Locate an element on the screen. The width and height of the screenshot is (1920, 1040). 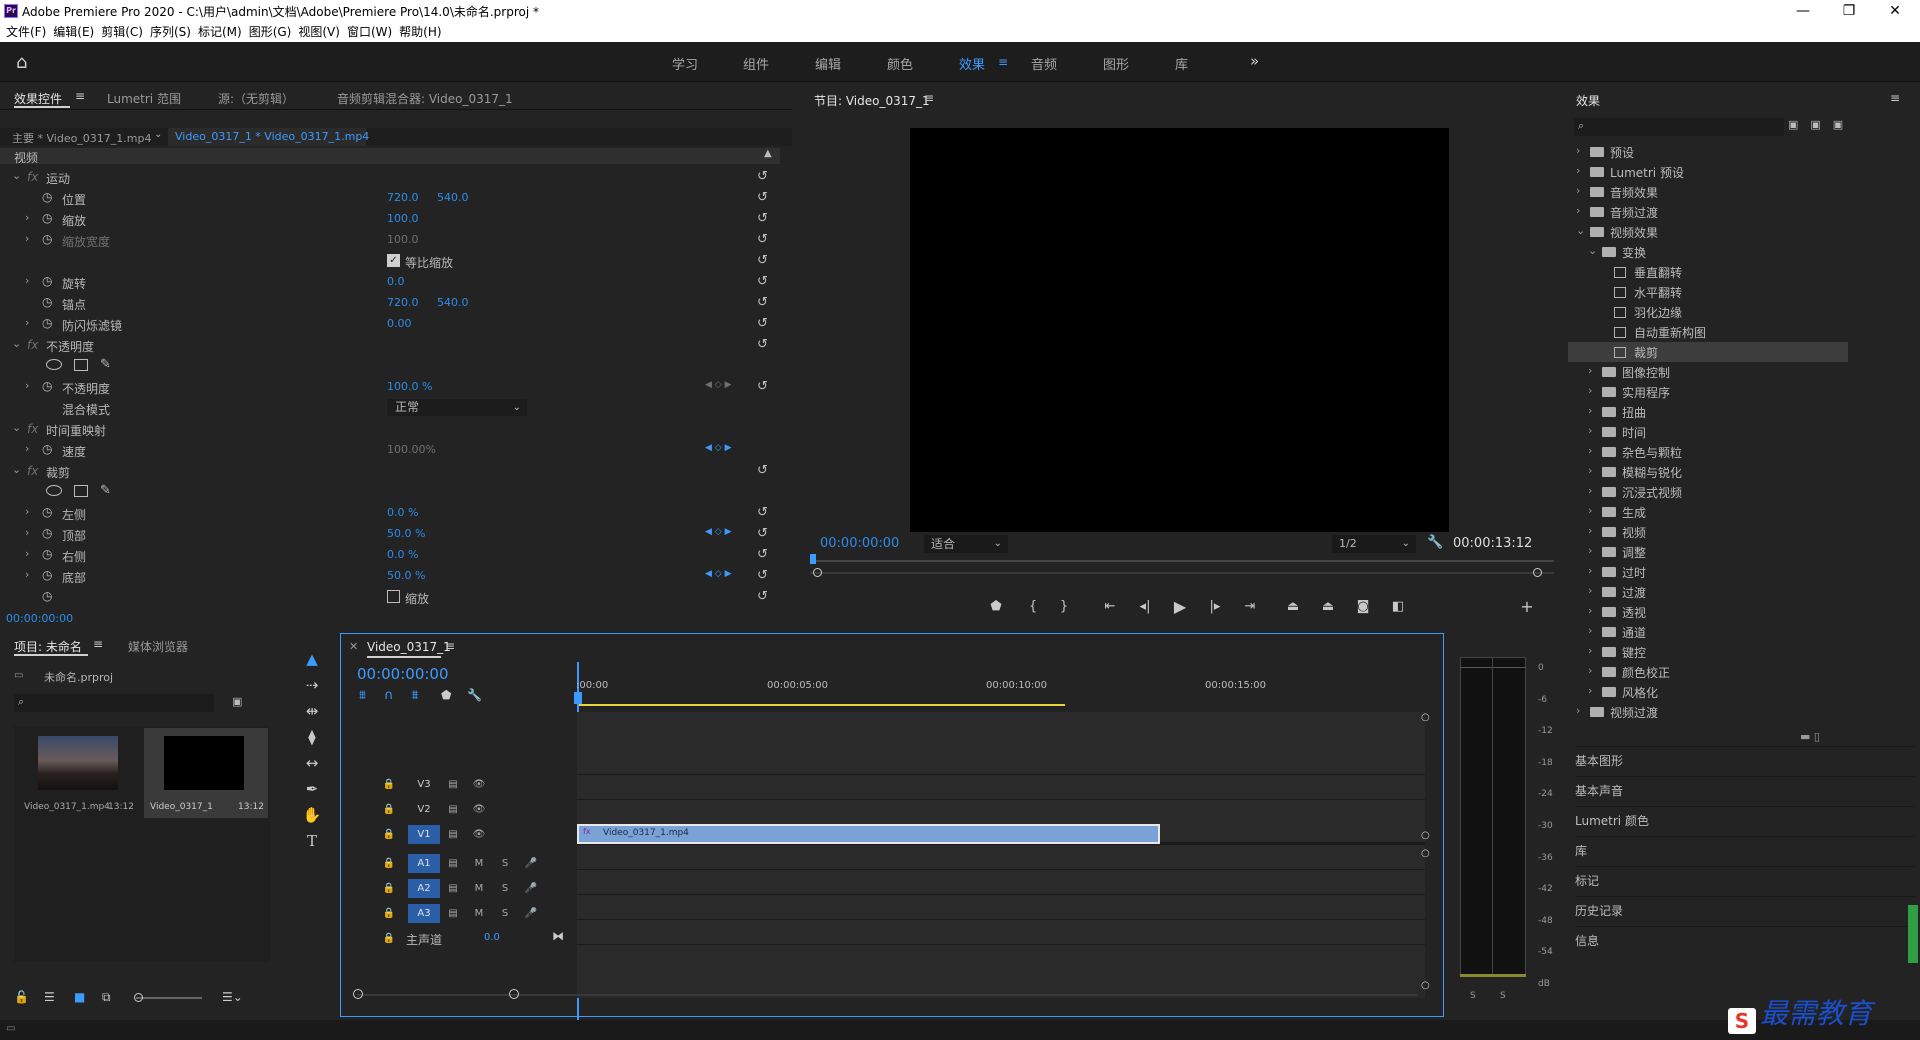
ellipse-mask-icon is located at coordinates (54, 490).